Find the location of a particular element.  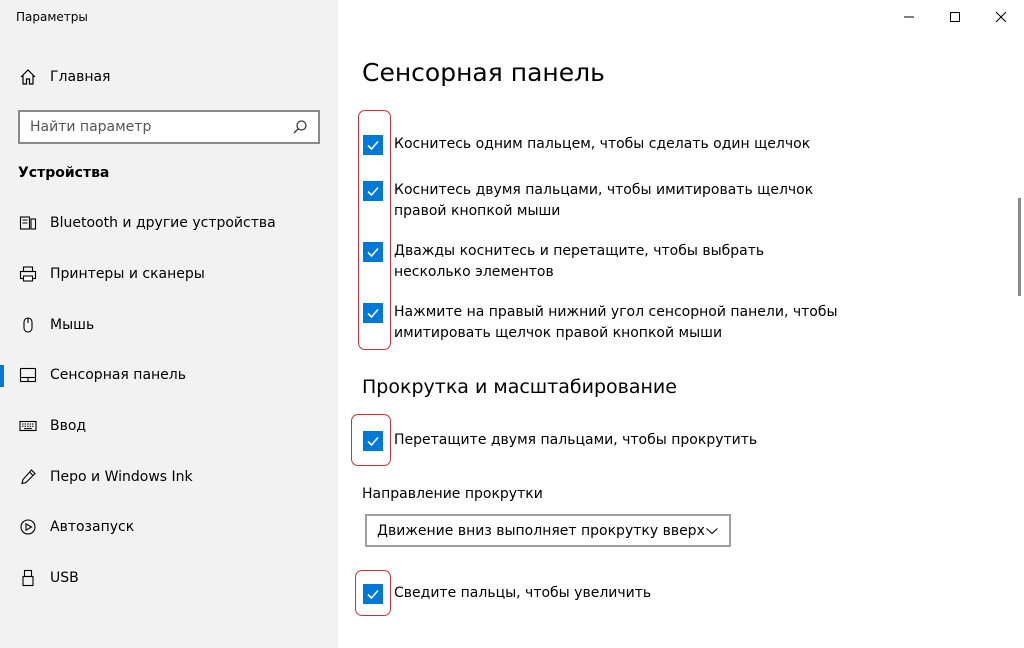

window-controls is located at coordinates (955, 17).